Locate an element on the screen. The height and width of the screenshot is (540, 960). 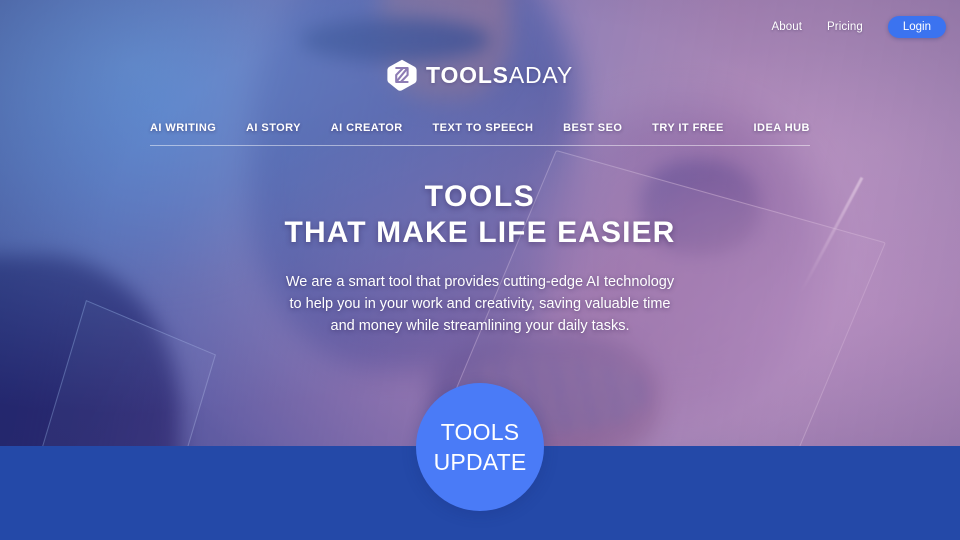
main-nav-item-ai-writing: AI WRITING is located at coordinates (183, 128).